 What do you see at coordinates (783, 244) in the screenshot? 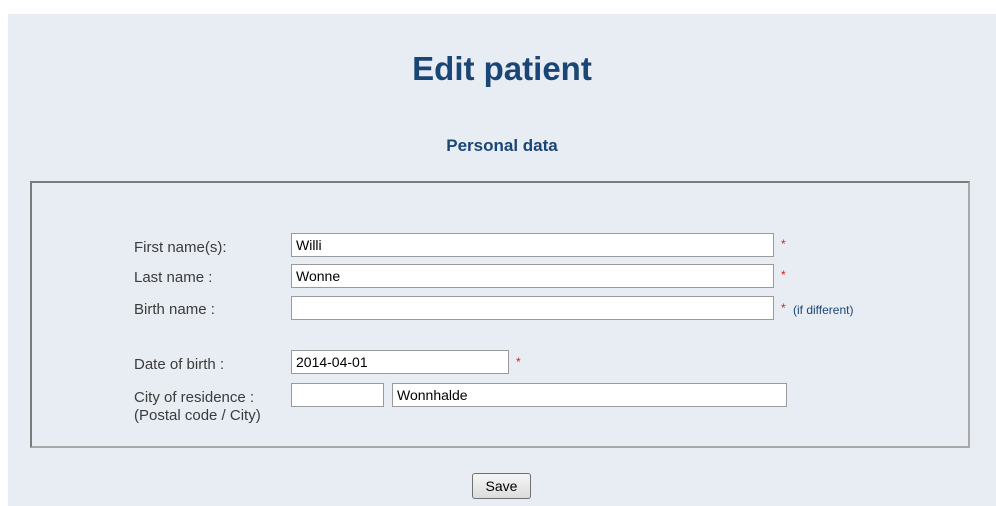
I see `first-name-required-mark: *` at bounding box center [783, 244].